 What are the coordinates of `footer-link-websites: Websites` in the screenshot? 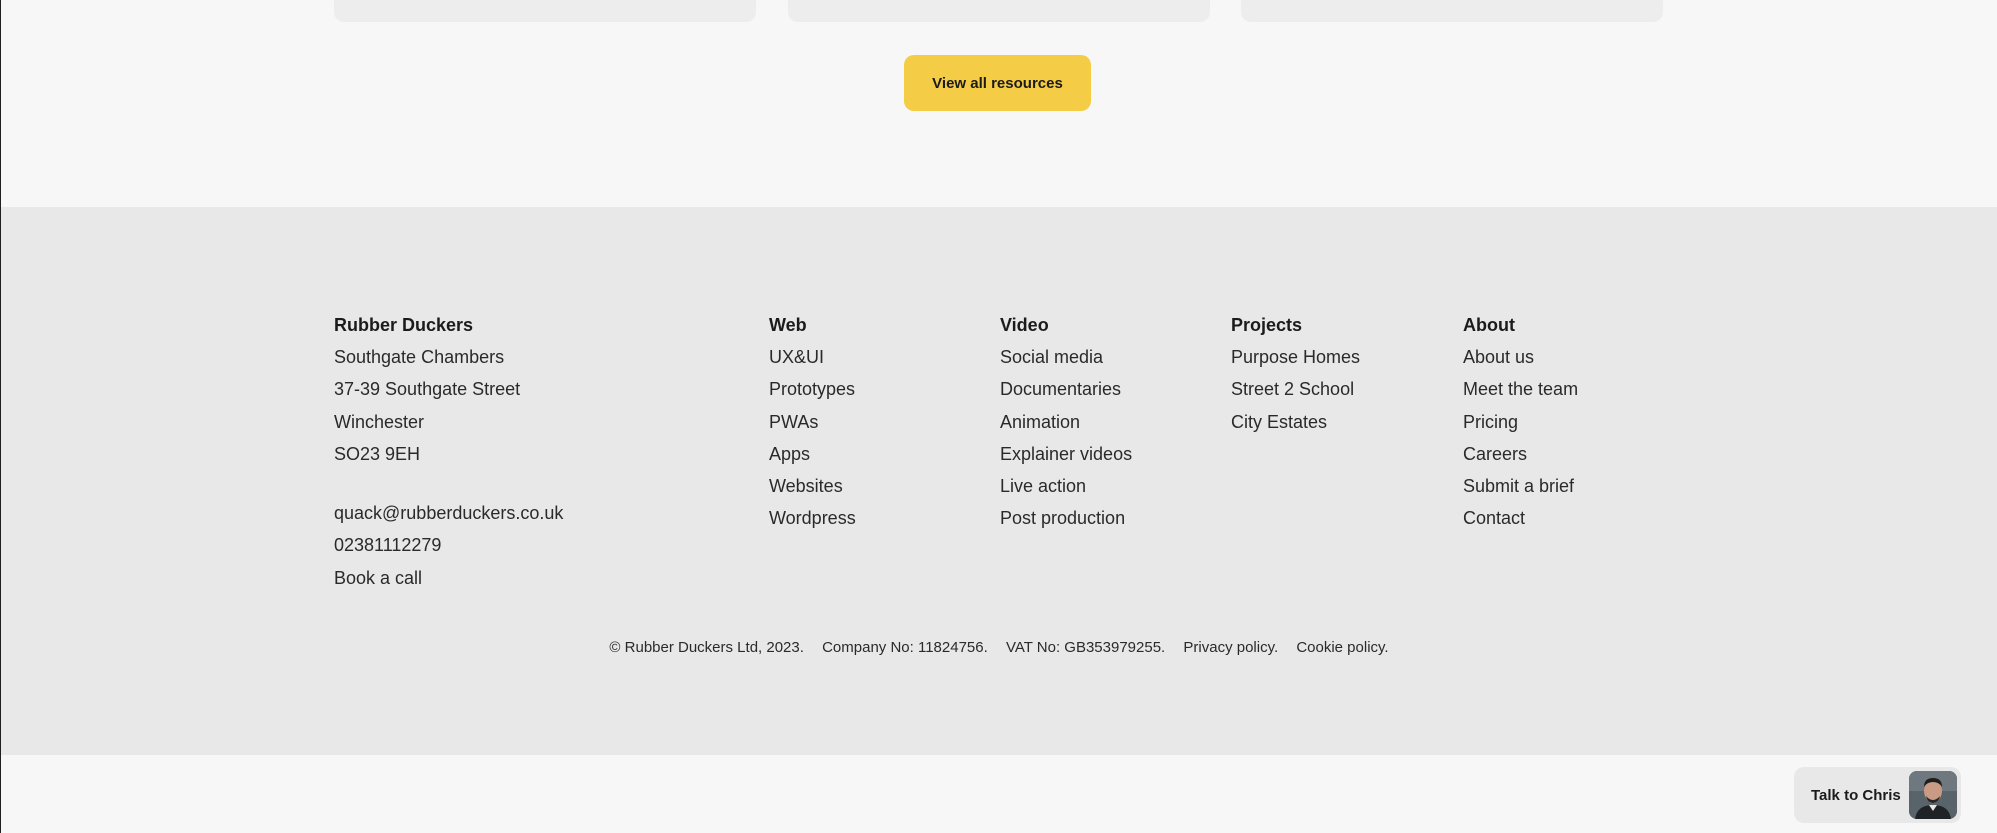 It's located at (812, 486).